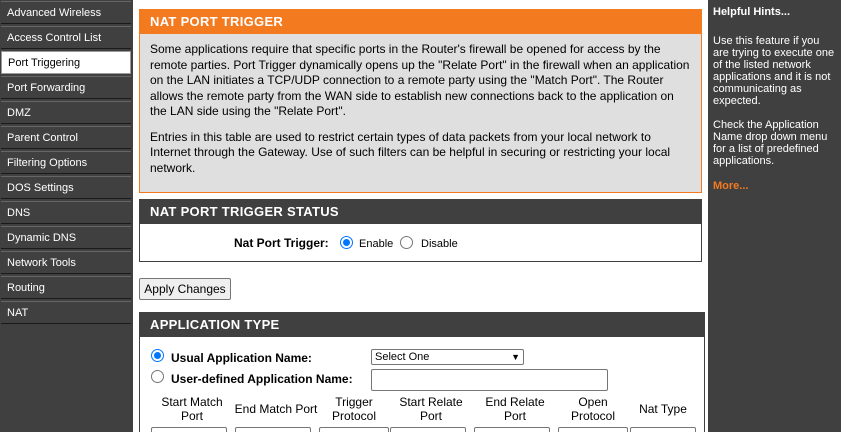 The height and width of the screenshot is (432, 841). I want to click on application-type-title: APPLICATION TYPE, so click(422, 325).